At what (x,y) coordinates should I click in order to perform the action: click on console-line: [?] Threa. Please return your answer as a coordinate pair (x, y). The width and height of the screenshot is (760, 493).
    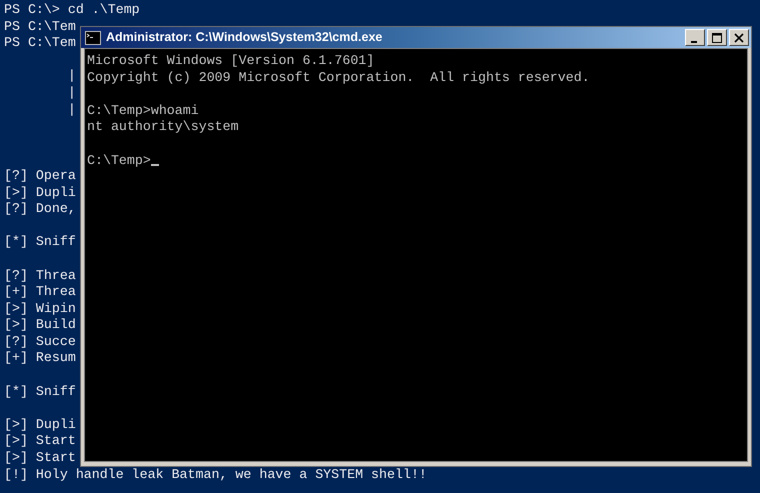
    Looking at the image, I should click on (40, 276).